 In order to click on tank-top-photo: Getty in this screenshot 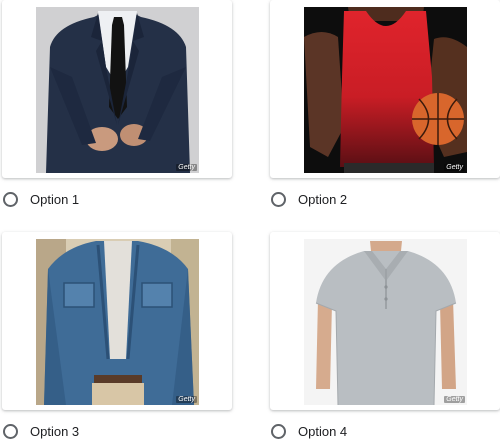, I will do `click(385, 90)`.